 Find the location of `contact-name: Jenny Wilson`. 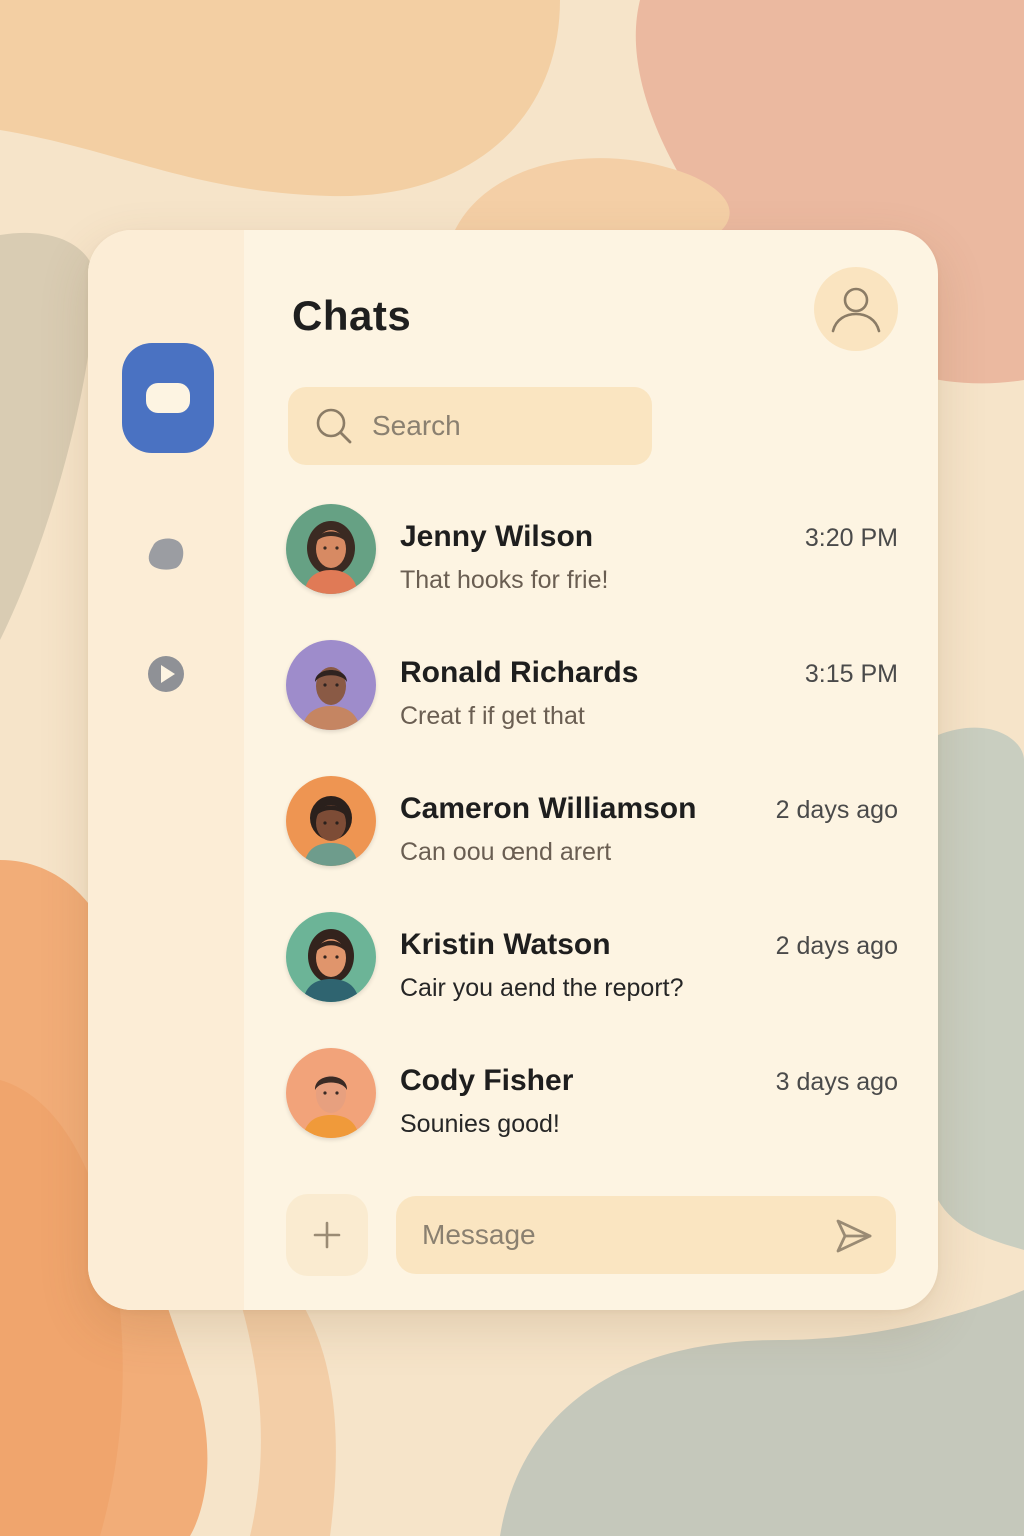

contact-name: Jenny Wilson is located at coordinates (497, 536).